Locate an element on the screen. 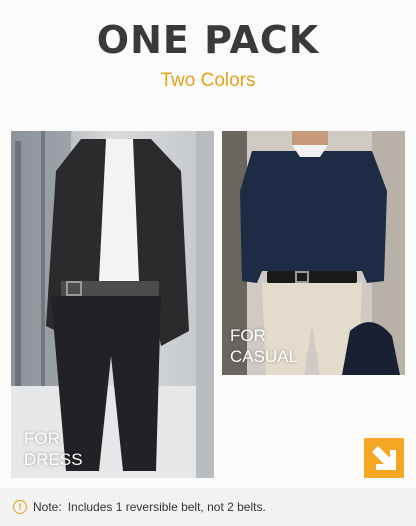  dress-caption-line1: FOR is located at coordinates (42, 438).